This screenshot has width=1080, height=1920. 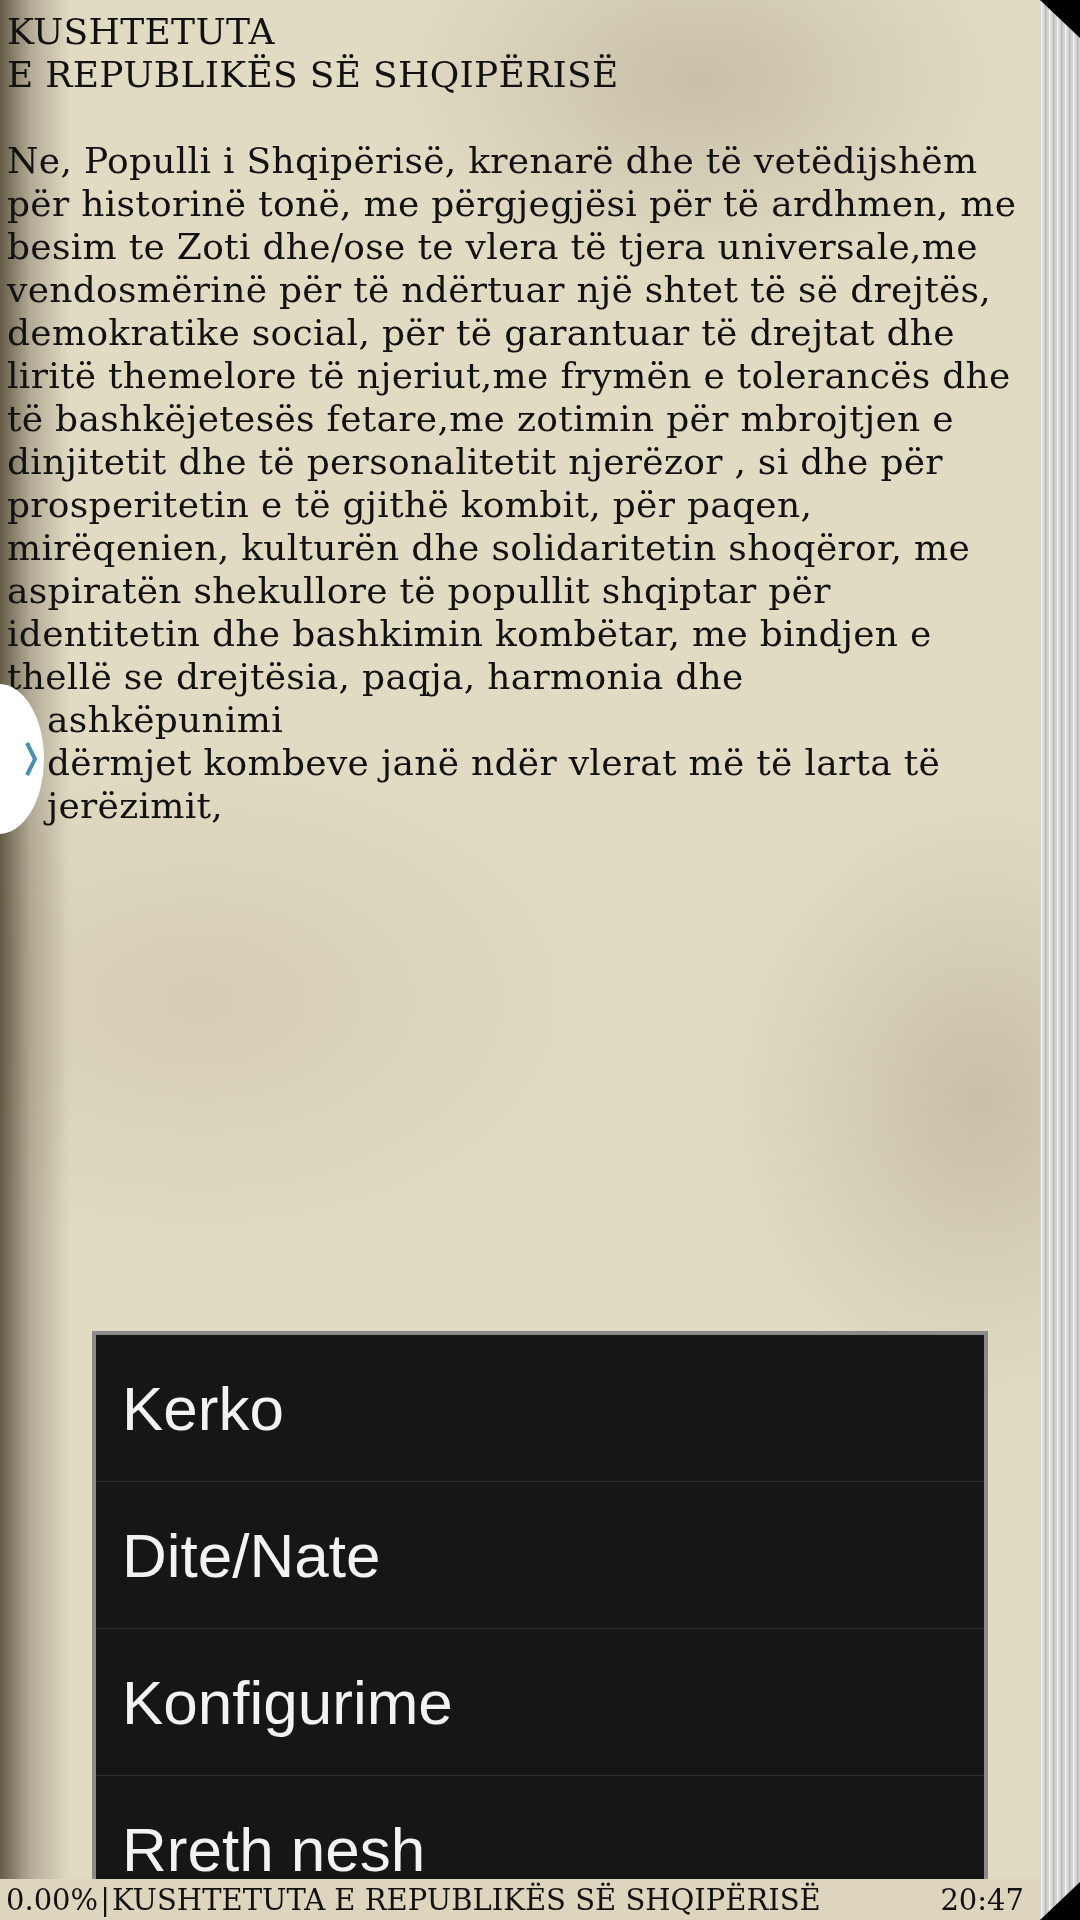 What do you see at coordinates (466, 1899) in the screenshot?
I see `book-title-text: KUSHTETUTA E REPUBLIKËS SË SHQIPËRISË` at bounding box center [466, 1899].